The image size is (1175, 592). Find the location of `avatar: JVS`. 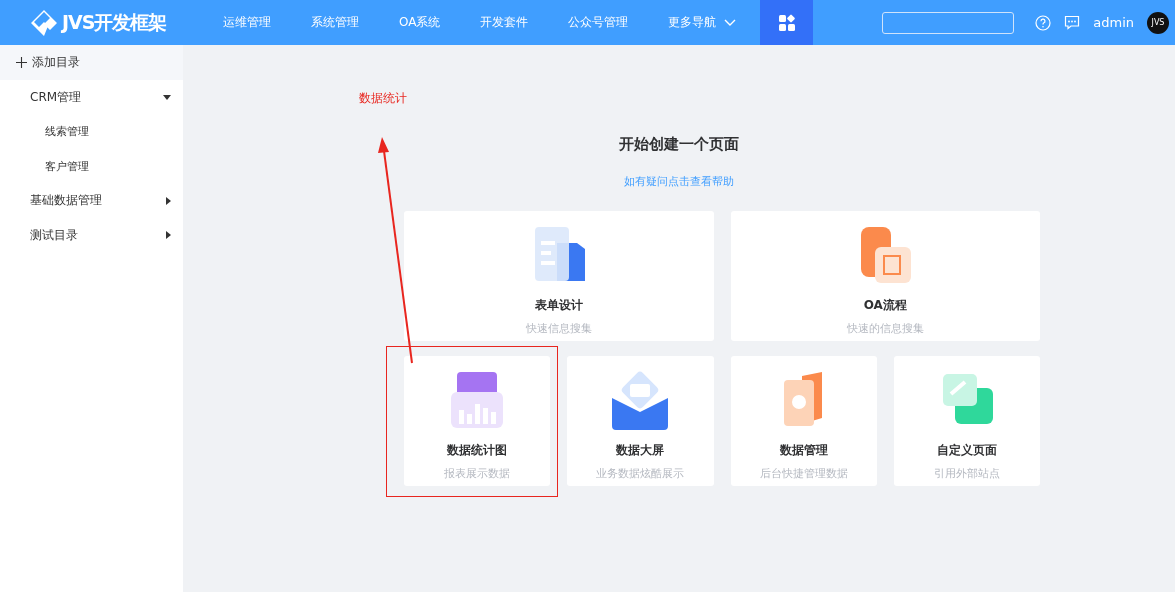

avatar: JVS is located at coordinates (1158, 22).